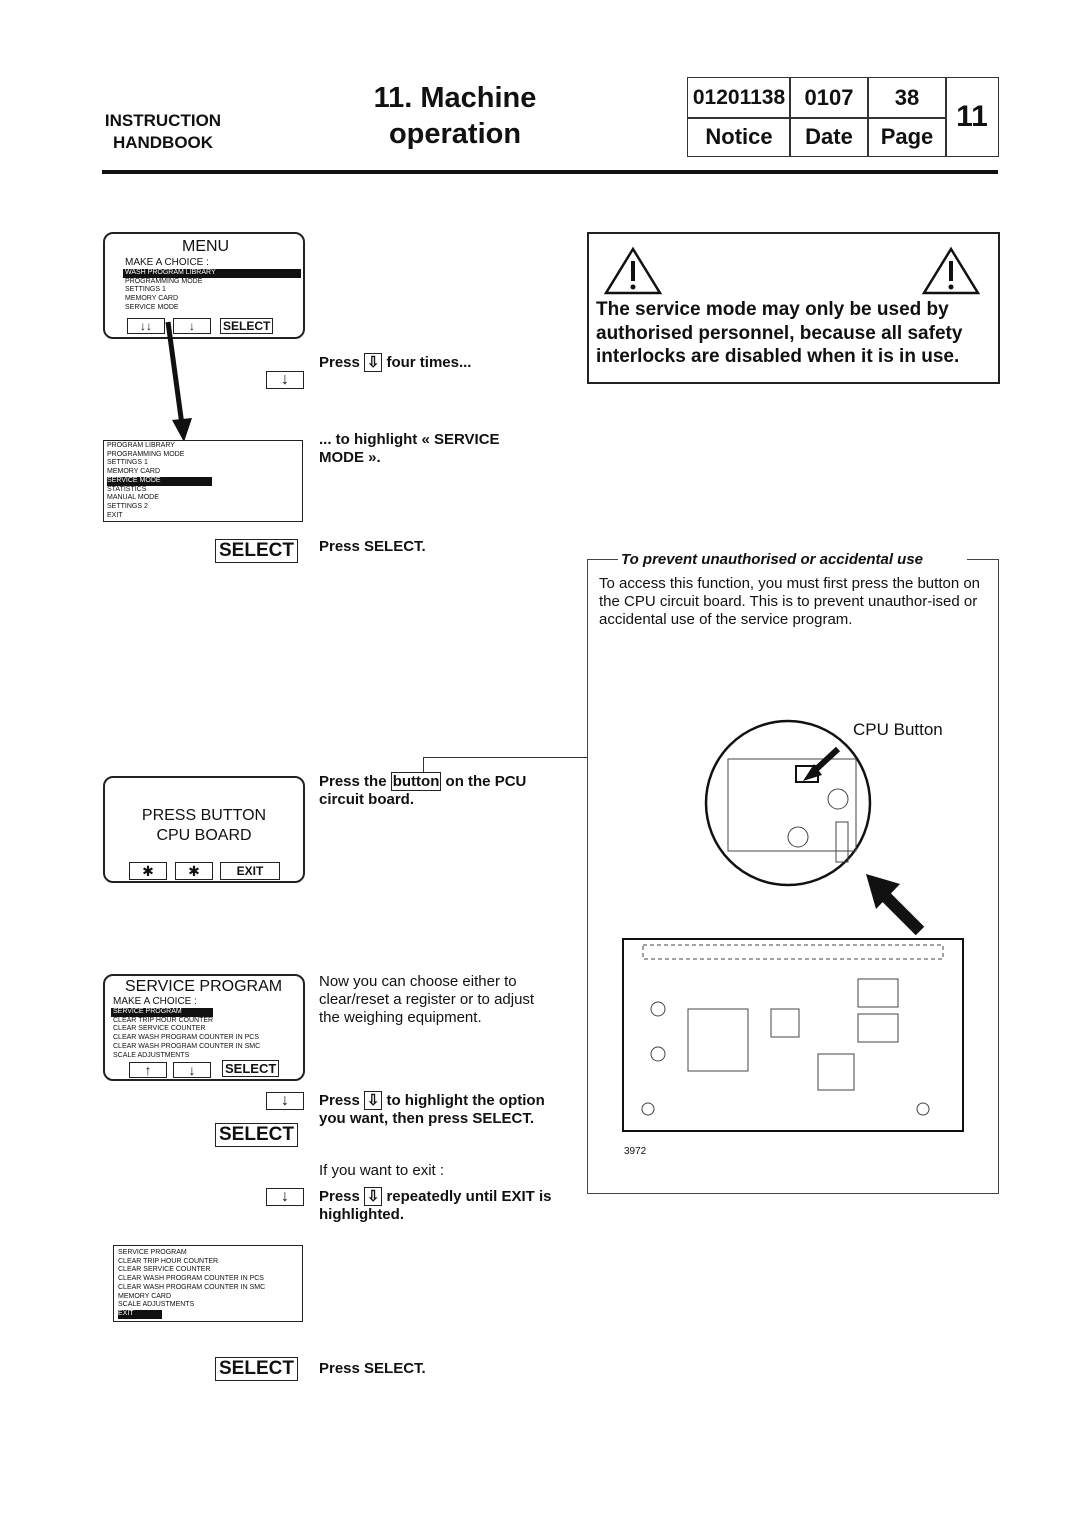  I want to click on service-title: SERVICE PROGRAM, so click(204, 986).